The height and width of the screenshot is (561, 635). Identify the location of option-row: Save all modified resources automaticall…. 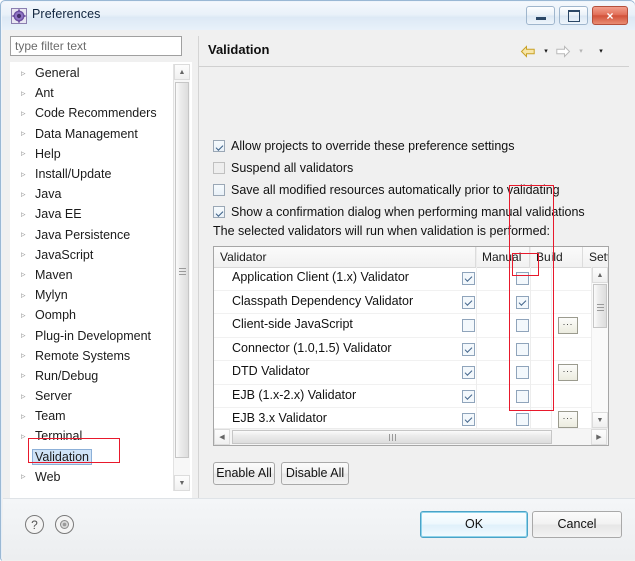
(386, 190).